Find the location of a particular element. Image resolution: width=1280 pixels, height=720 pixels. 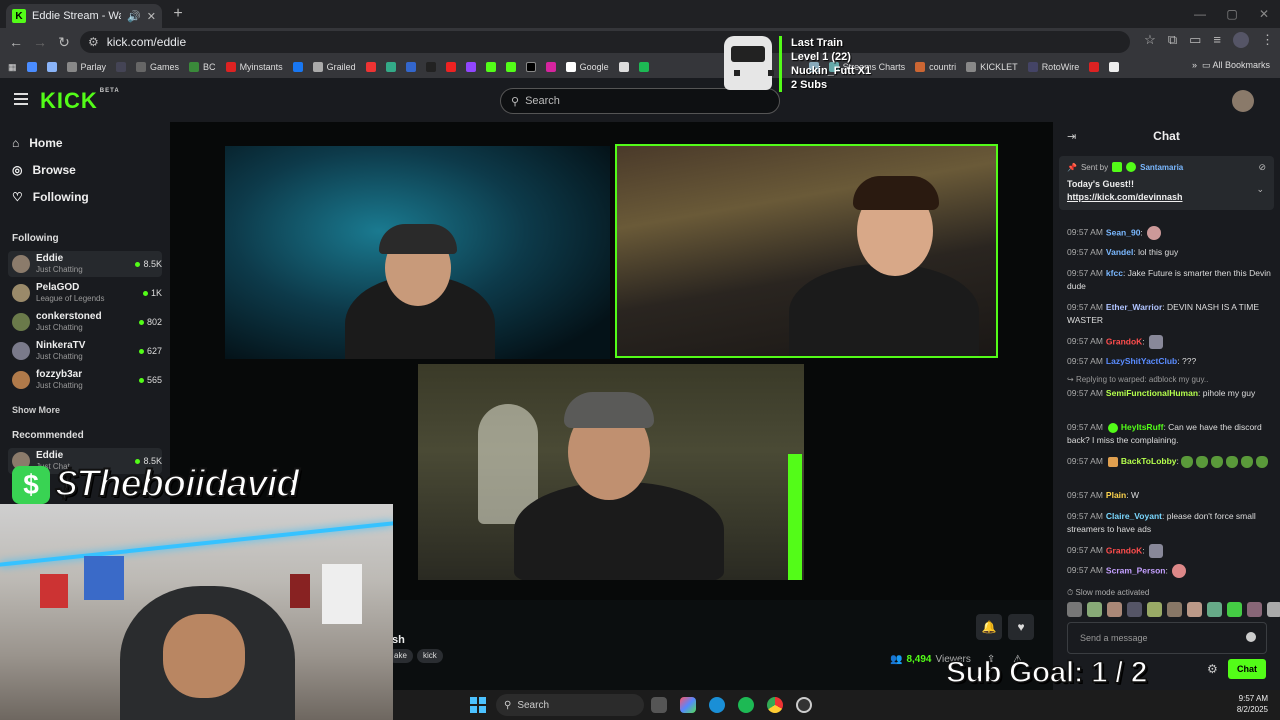

close-tab-icon: ✕ is located at coordinates (151, 16).